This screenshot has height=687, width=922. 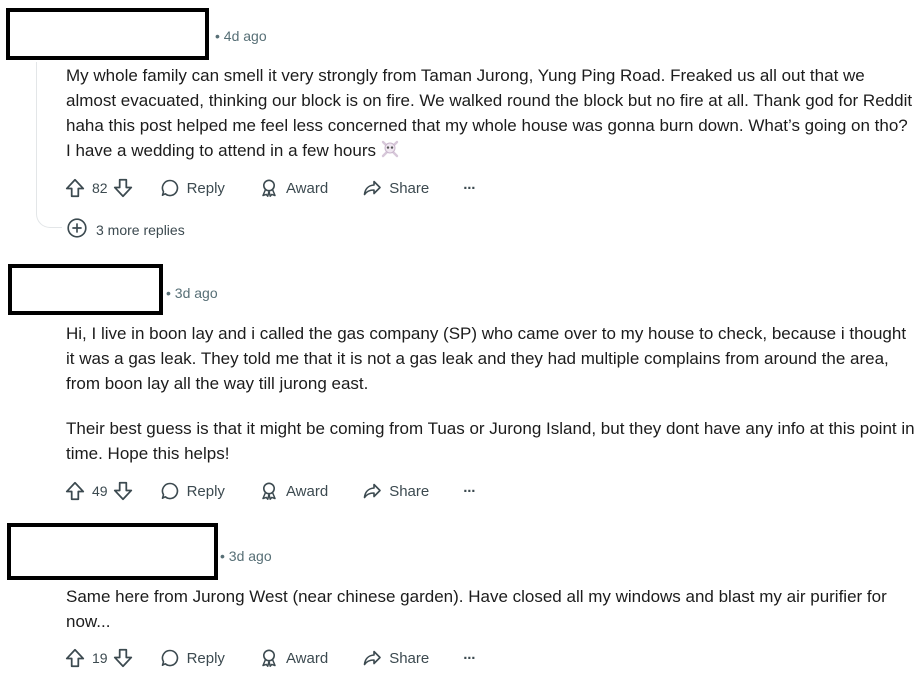 I want to click on vote-count: 82, so click(x=100, y=188).